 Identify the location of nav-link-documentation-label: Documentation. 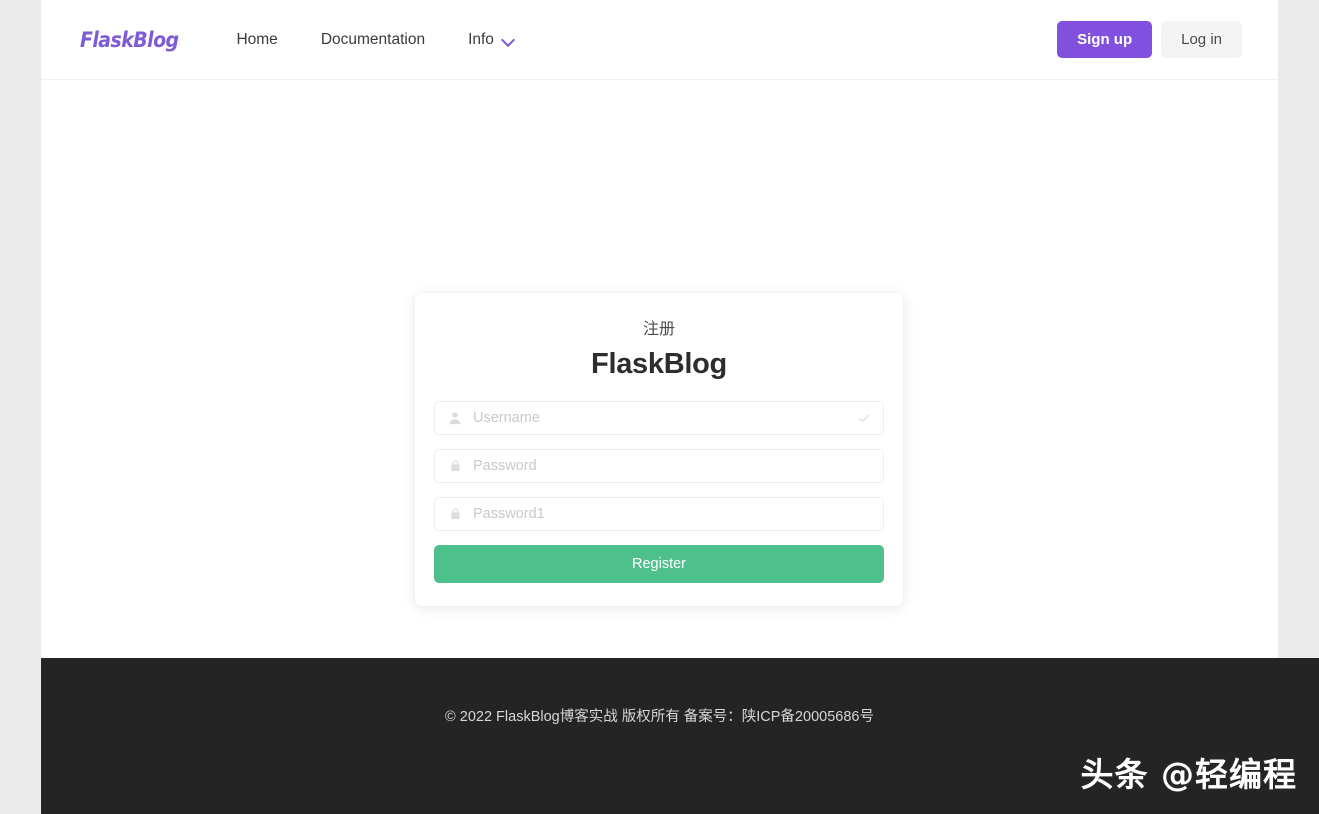
(373, 39).